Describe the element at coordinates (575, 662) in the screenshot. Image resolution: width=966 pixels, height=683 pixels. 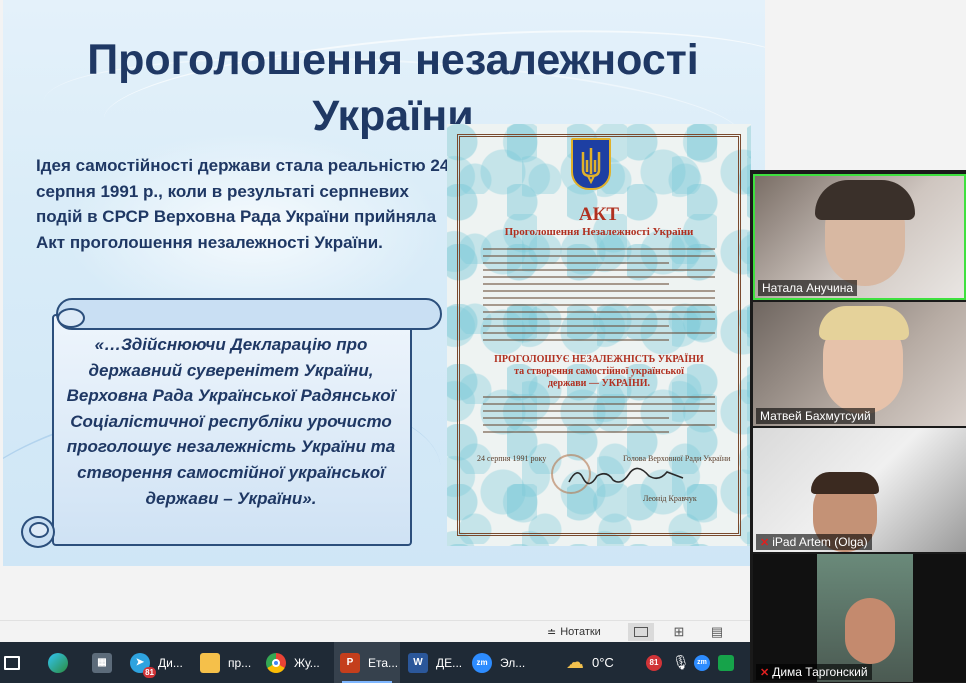
I see `cloud-sun-icon: ☁` at that location.